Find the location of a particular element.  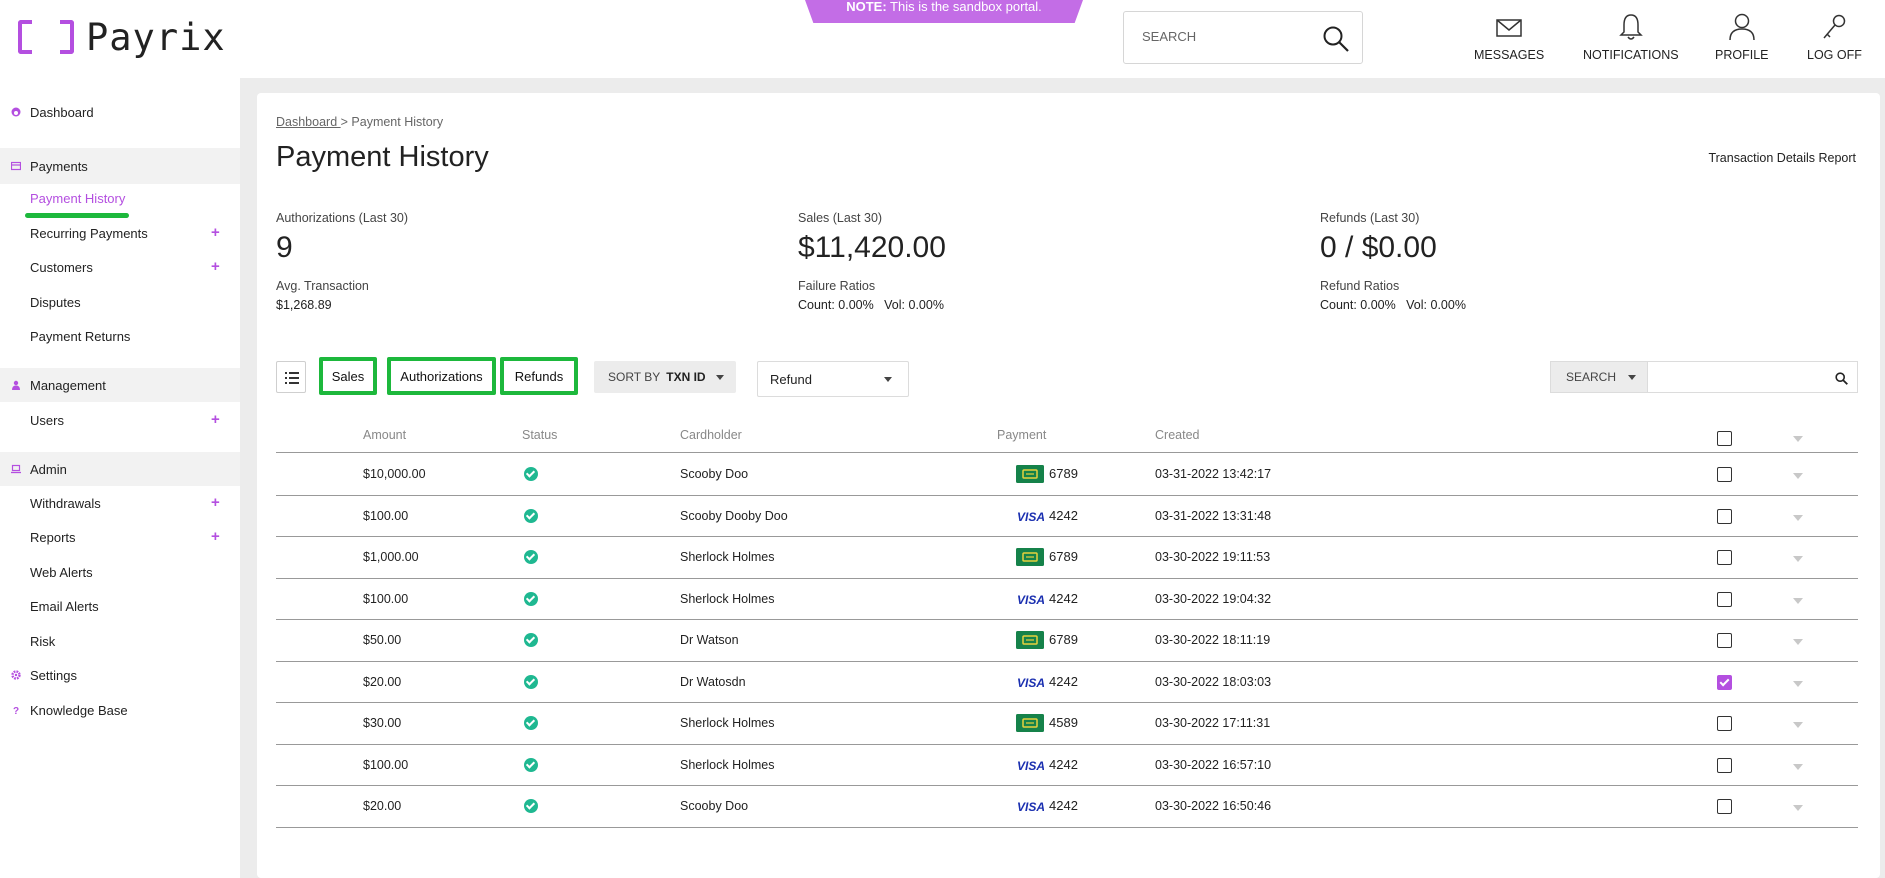

sidebar-item-payment-history: Payment History is located at coordinates (120, 198).